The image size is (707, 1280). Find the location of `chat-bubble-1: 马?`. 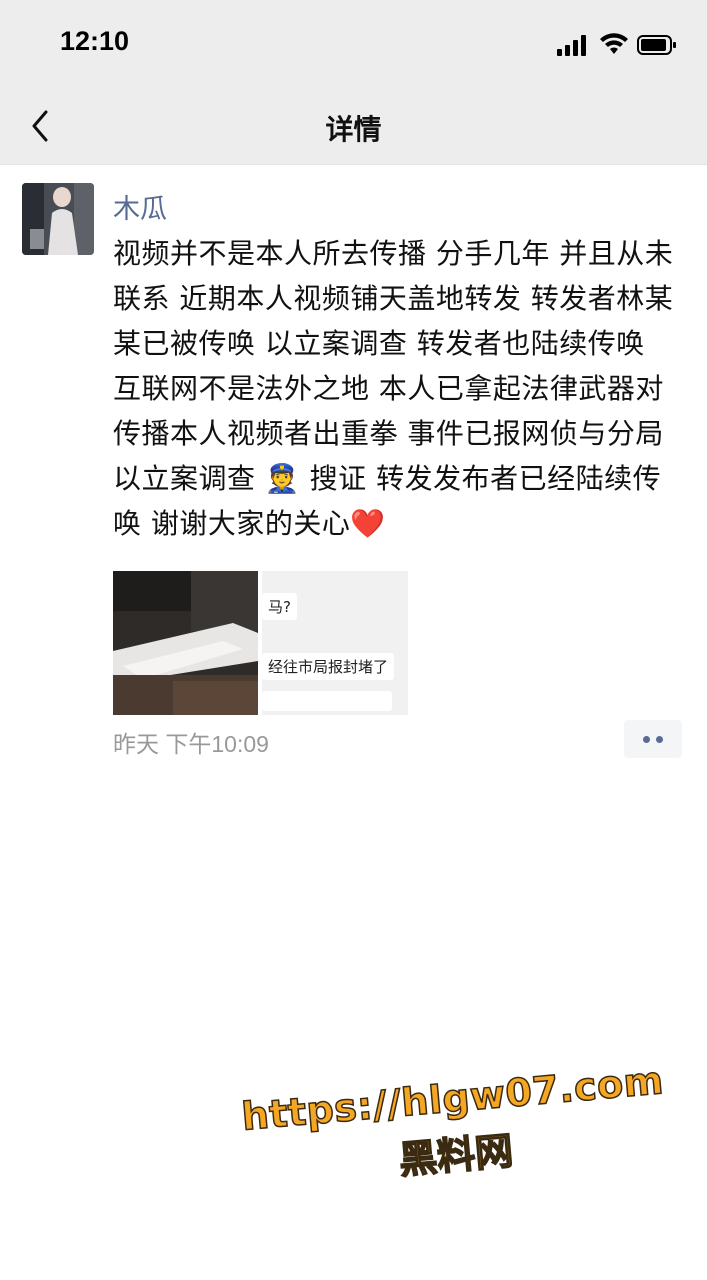

chat-bubble-1: 马? is located at coordinates (279, 606).